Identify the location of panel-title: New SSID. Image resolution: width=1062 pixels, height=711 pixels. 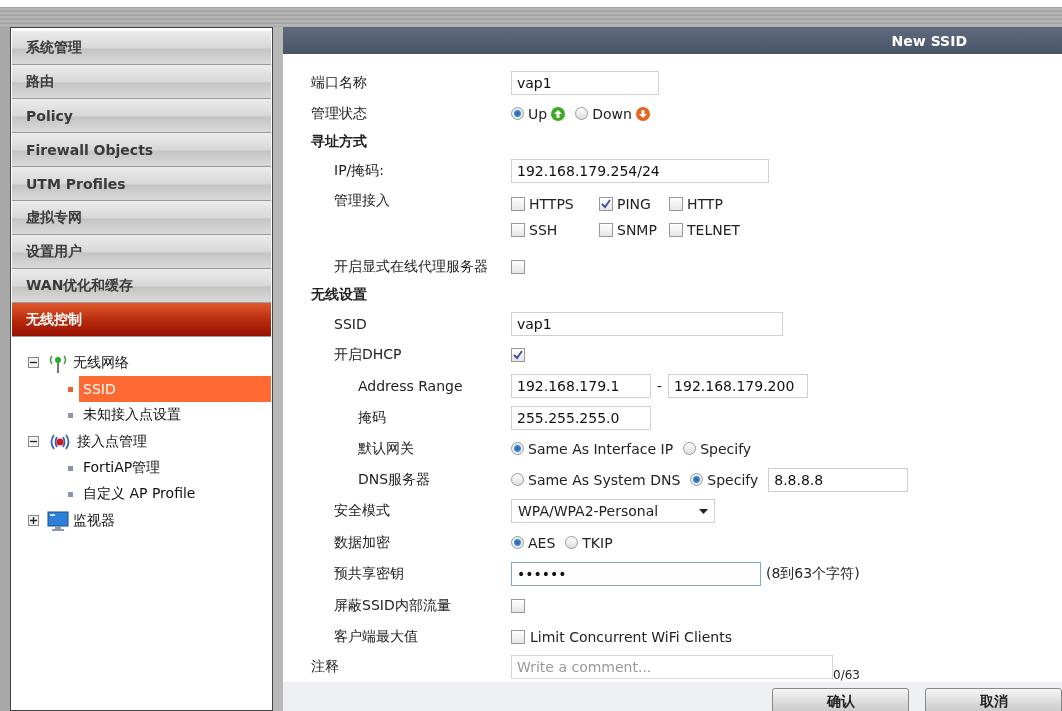
(929, 40).